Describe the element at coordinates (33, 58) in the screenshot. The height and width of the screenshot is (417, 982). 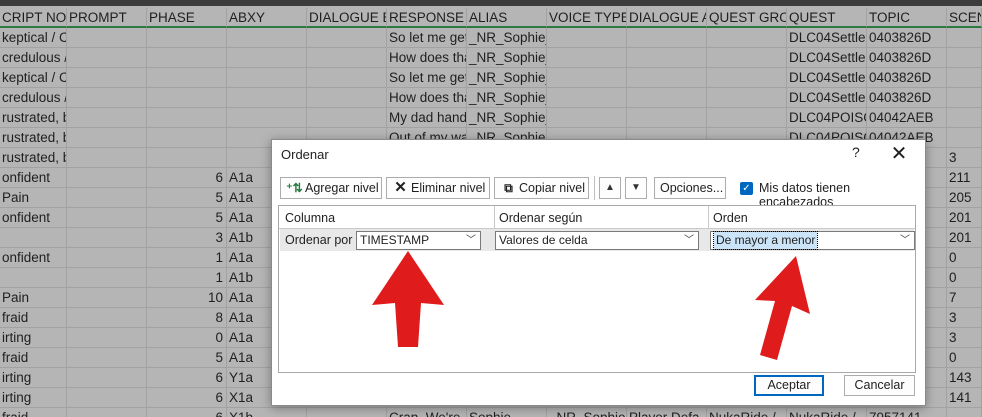
I see `sheet-cell: credulous / Angry` at that location.